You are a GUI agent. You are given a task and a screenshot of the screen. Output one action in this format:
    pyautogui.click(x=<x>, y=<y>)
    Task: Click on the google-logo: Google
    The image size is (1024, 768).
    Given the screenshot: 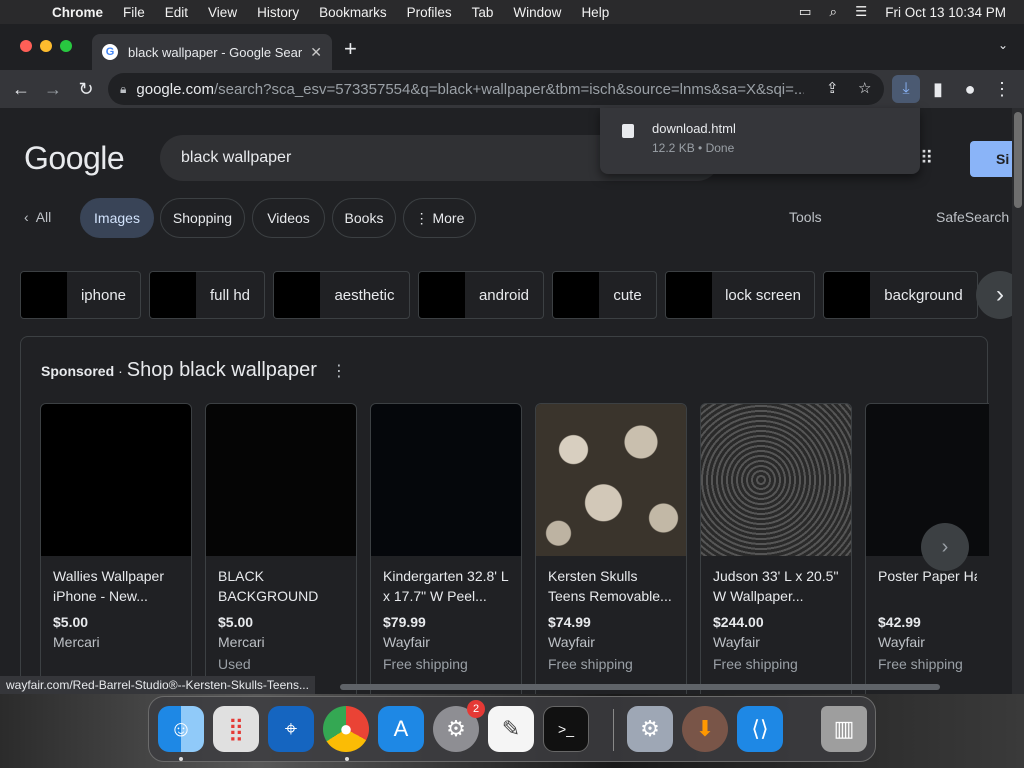 What is the action you would take?
    pyautogui.click(x=74, y=158)
    